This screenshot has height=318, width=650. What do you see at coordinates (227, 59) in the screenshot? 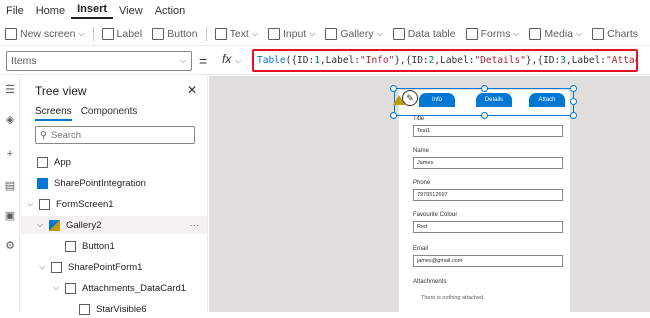
I see `fx-label: fx` at bounding box center [227, 59].